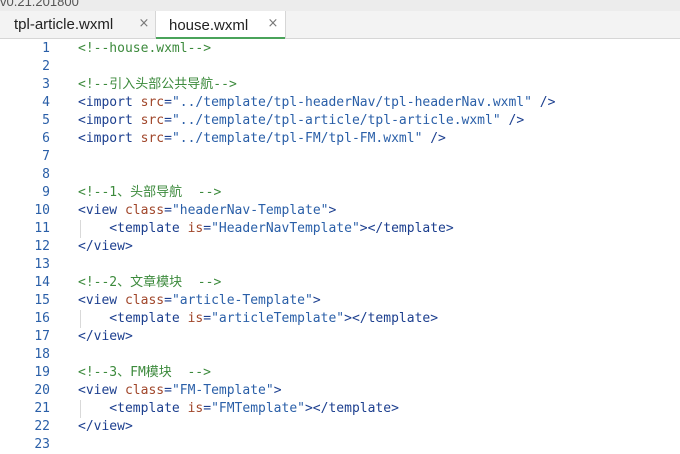  I want to click on line-number: 23, so click(42, 444).